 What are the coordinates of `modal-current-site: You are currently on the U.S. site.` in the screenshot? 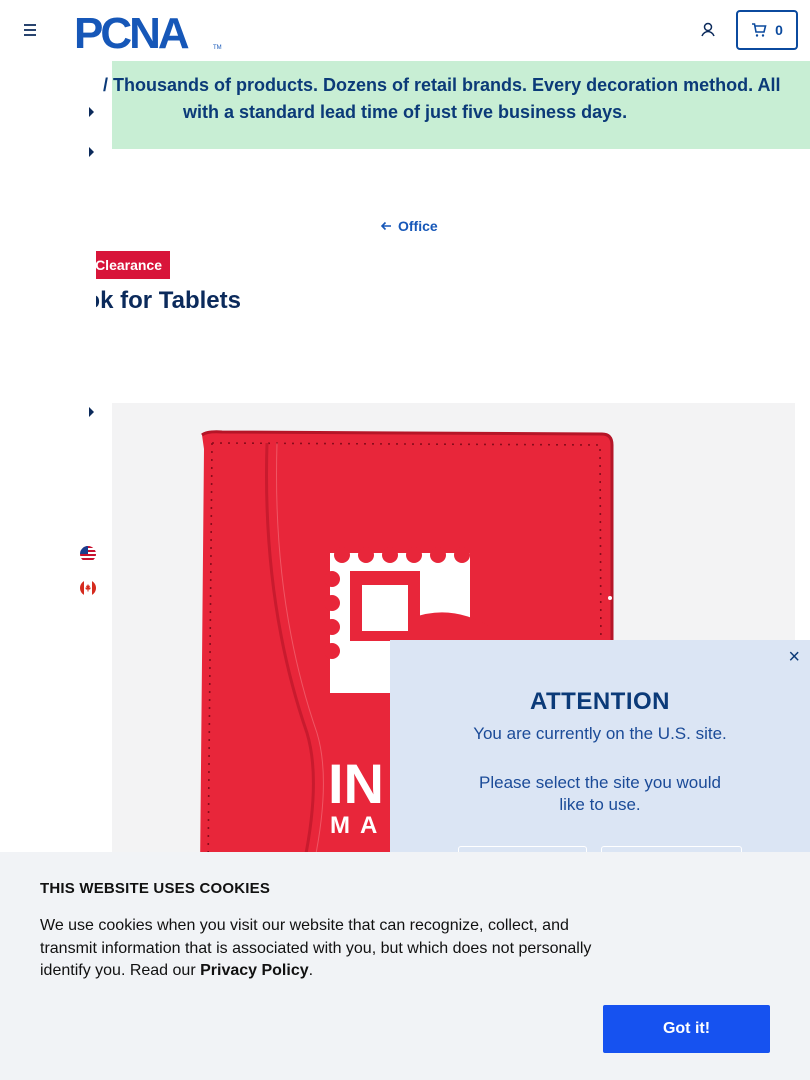 It's located at (600, 733).